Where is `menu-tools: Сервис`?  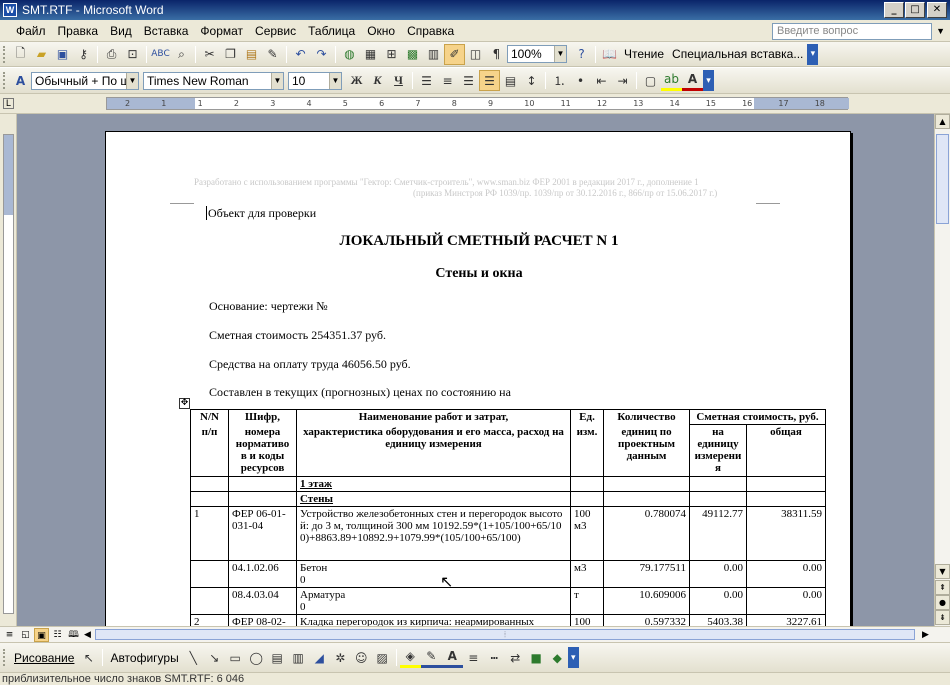 menu-tools: Сервис is located at coordinates (275, 31).